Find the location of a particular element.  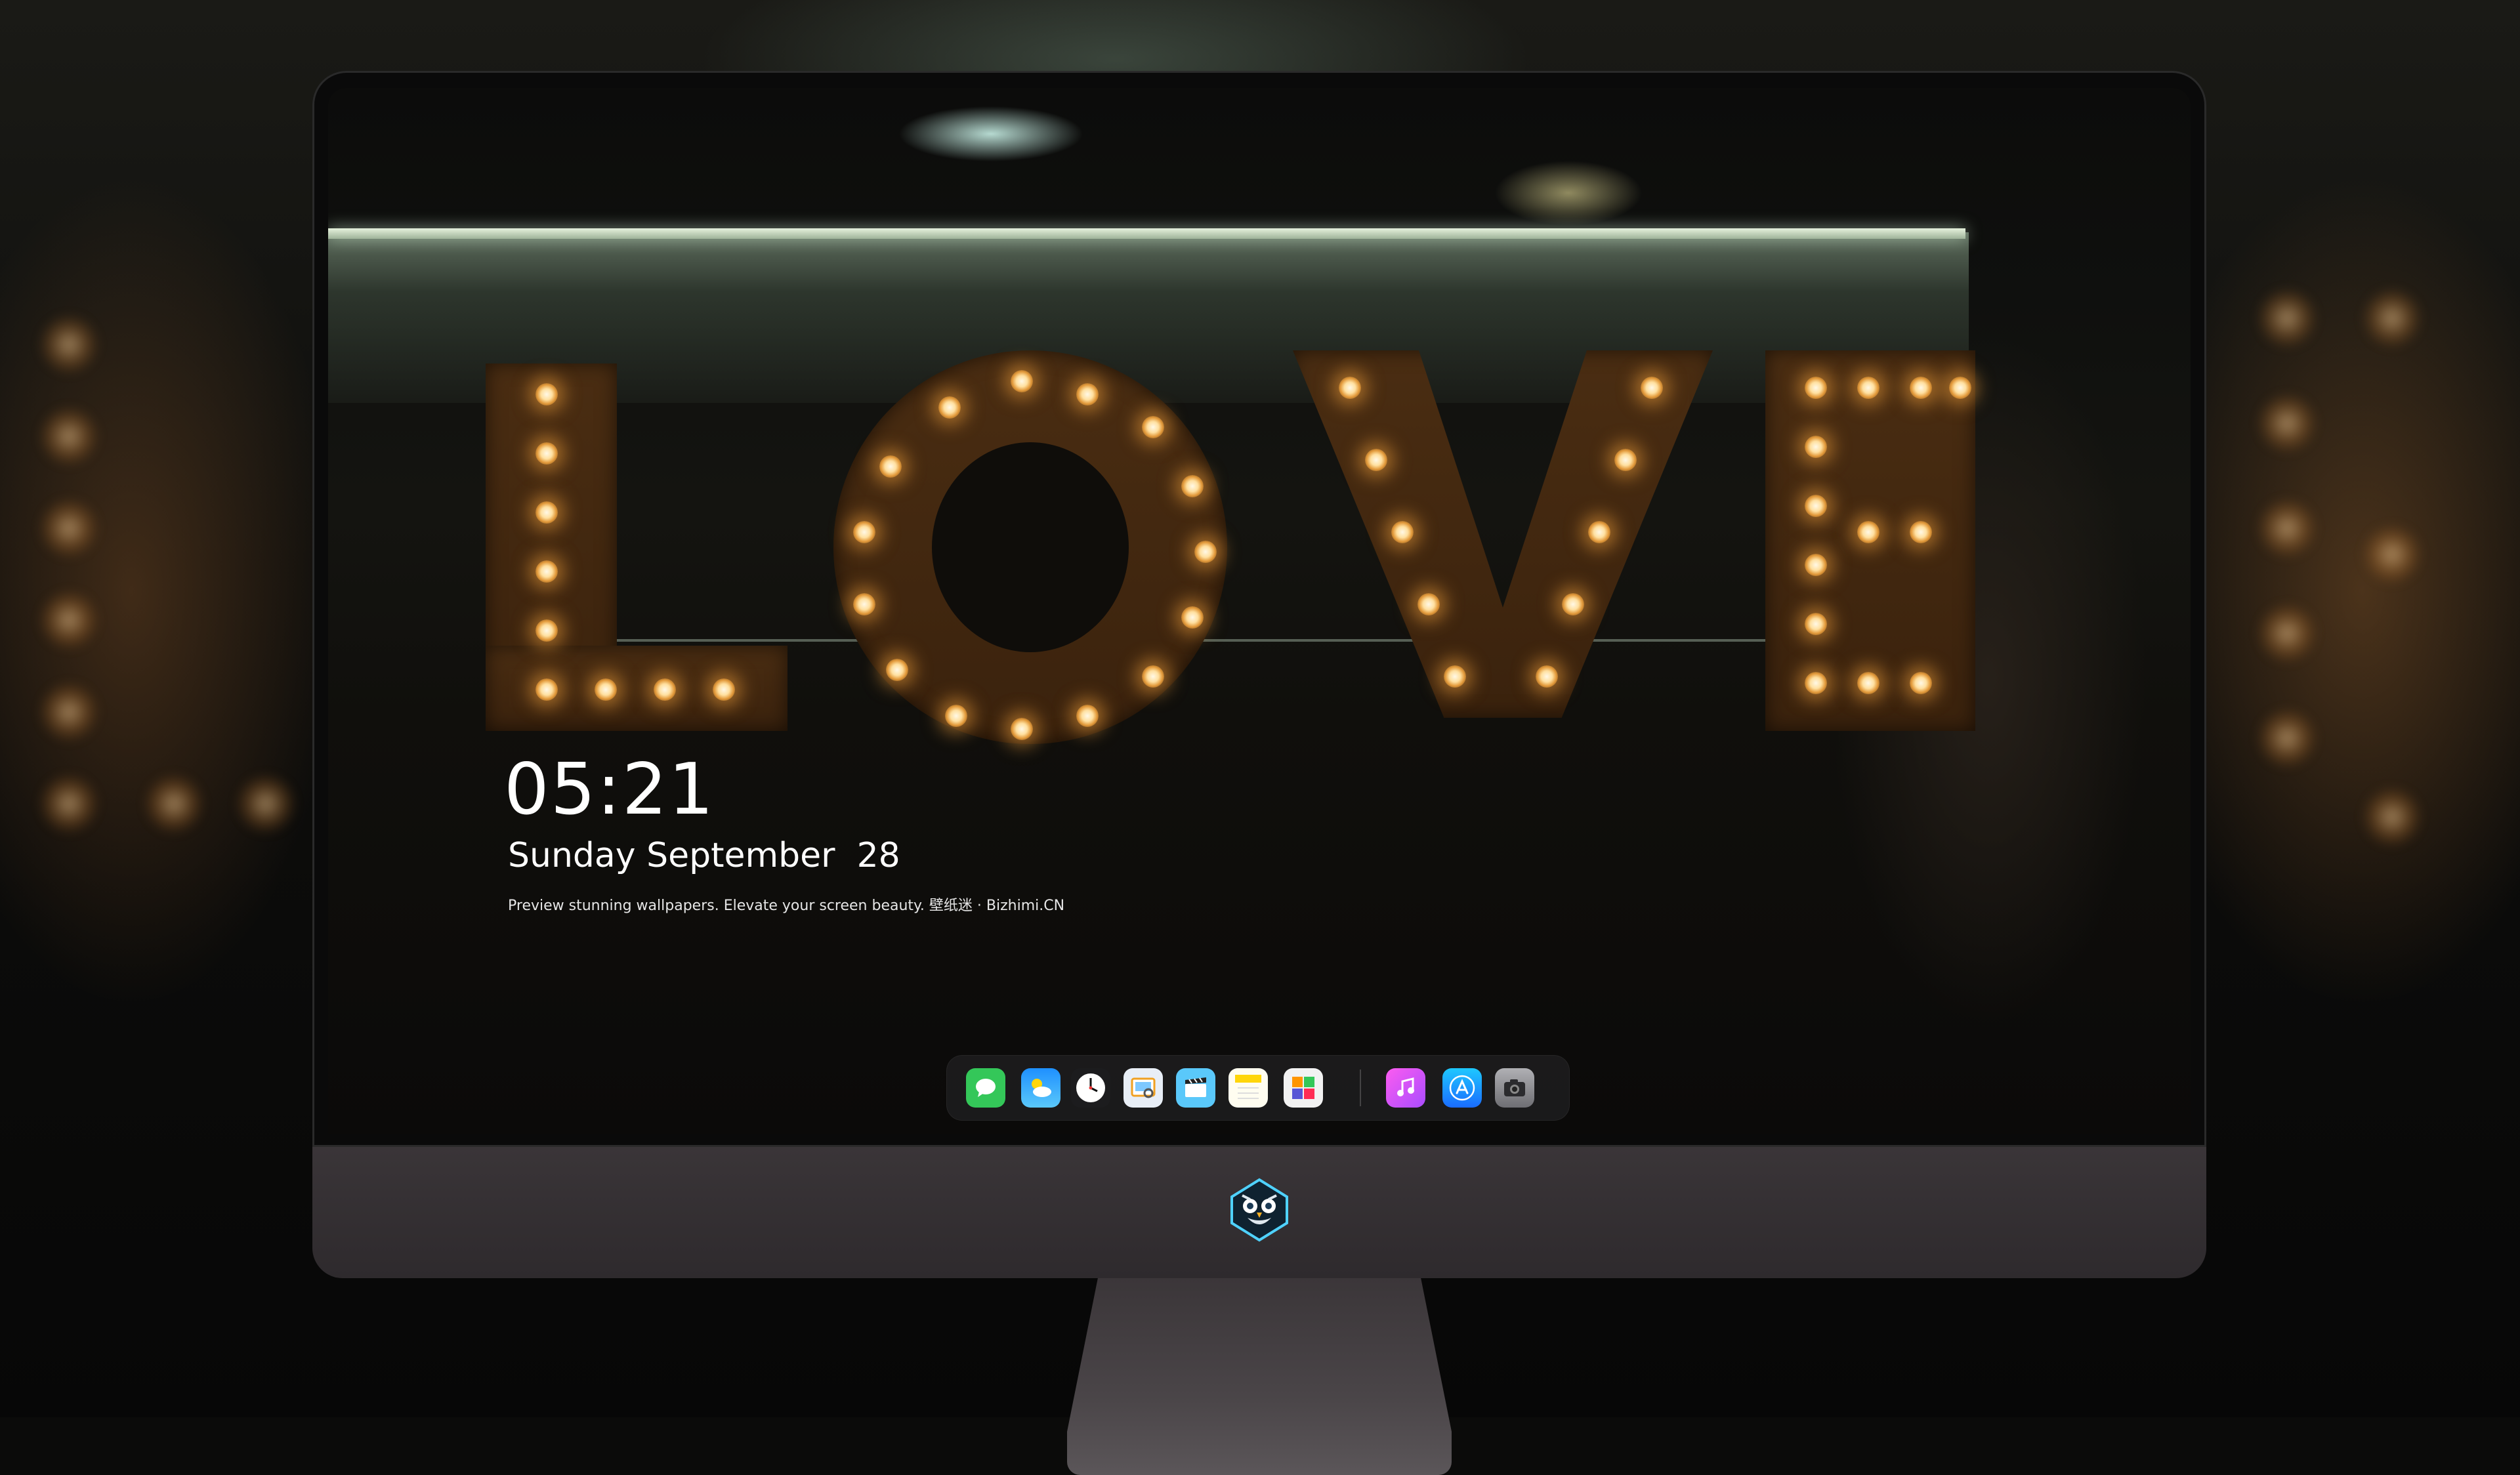

photo-board-icon is located at coordinates (1303, 1088).